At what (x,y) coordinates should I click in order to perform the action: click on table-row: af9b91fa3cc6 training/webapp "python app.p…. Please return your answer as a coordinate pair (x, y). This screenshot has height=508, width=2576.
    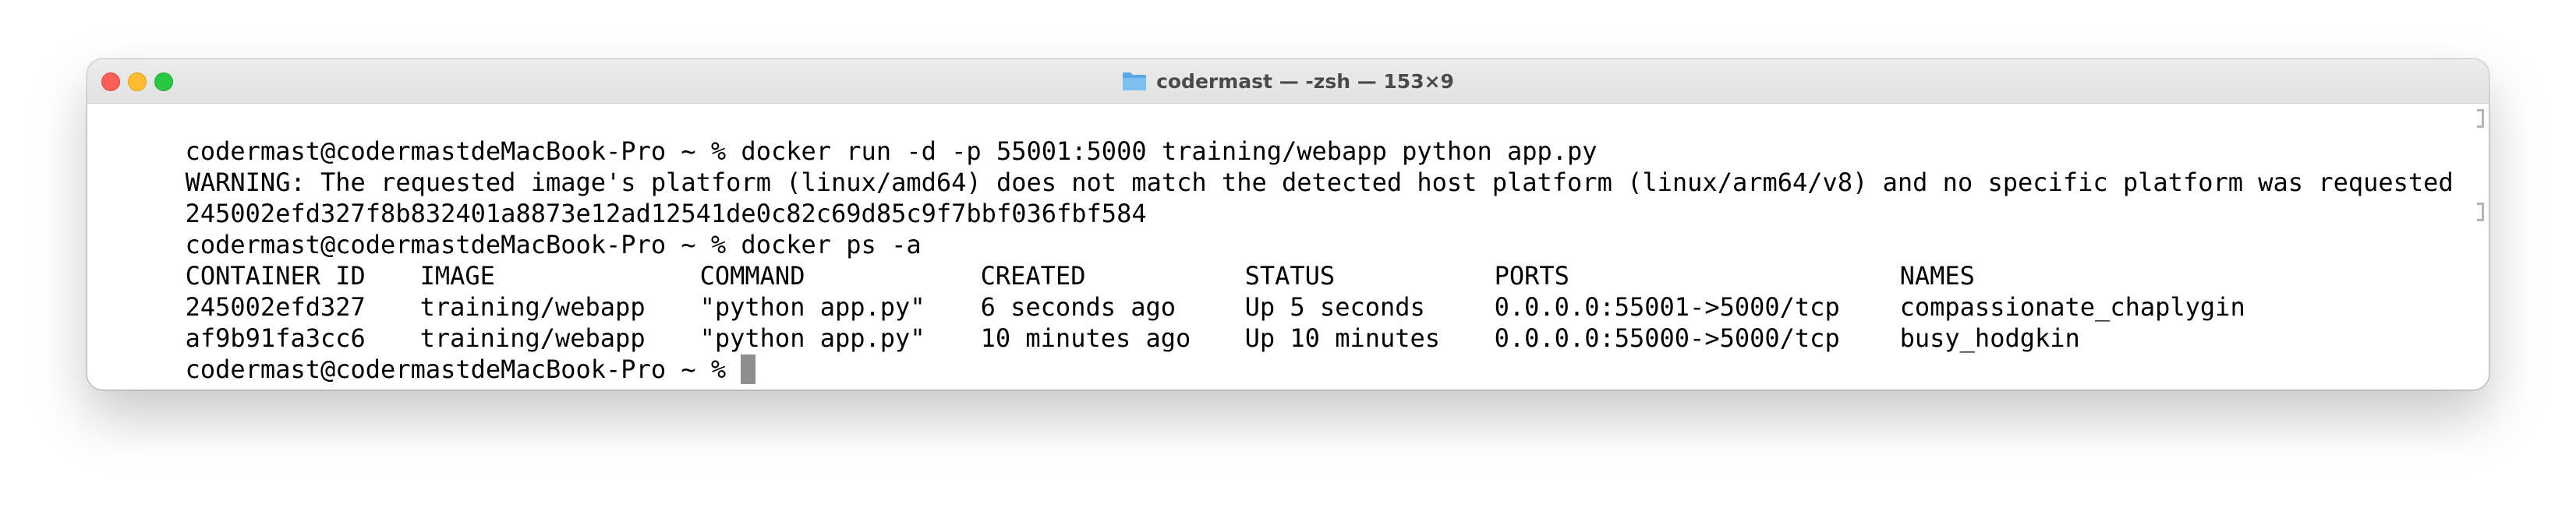
    Looking at the image, I should click on (1292, 322).